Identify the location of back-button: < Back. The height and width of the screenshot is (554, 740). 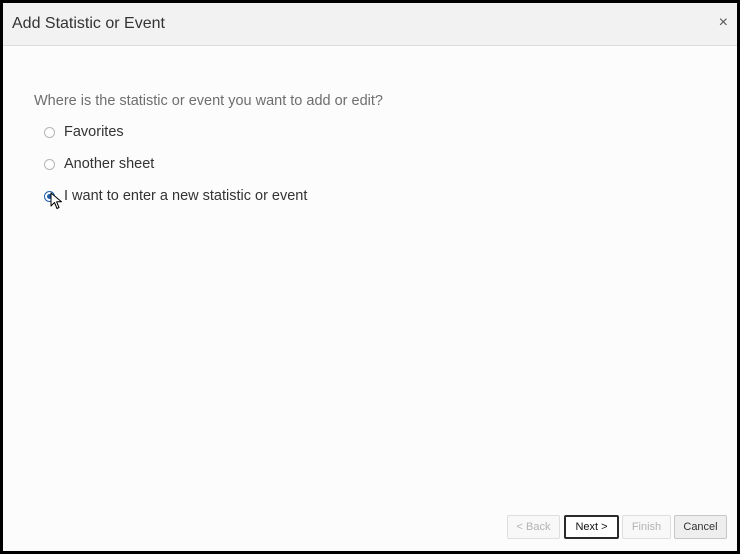
(533, 527).